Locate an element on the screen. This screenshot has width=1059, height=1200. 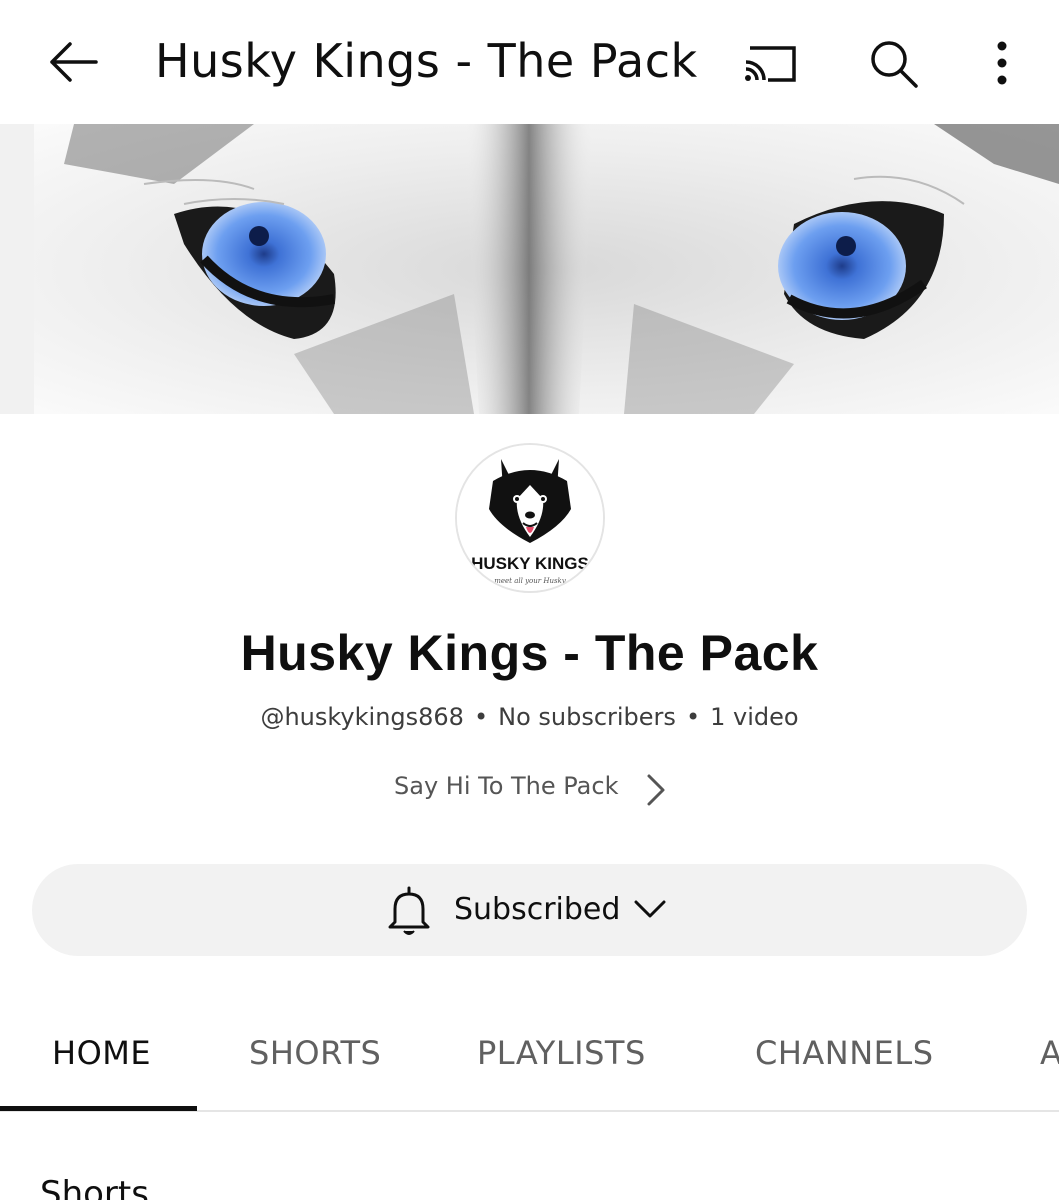
subscribed-button: Subscribed is located at coordinates (529, 910).